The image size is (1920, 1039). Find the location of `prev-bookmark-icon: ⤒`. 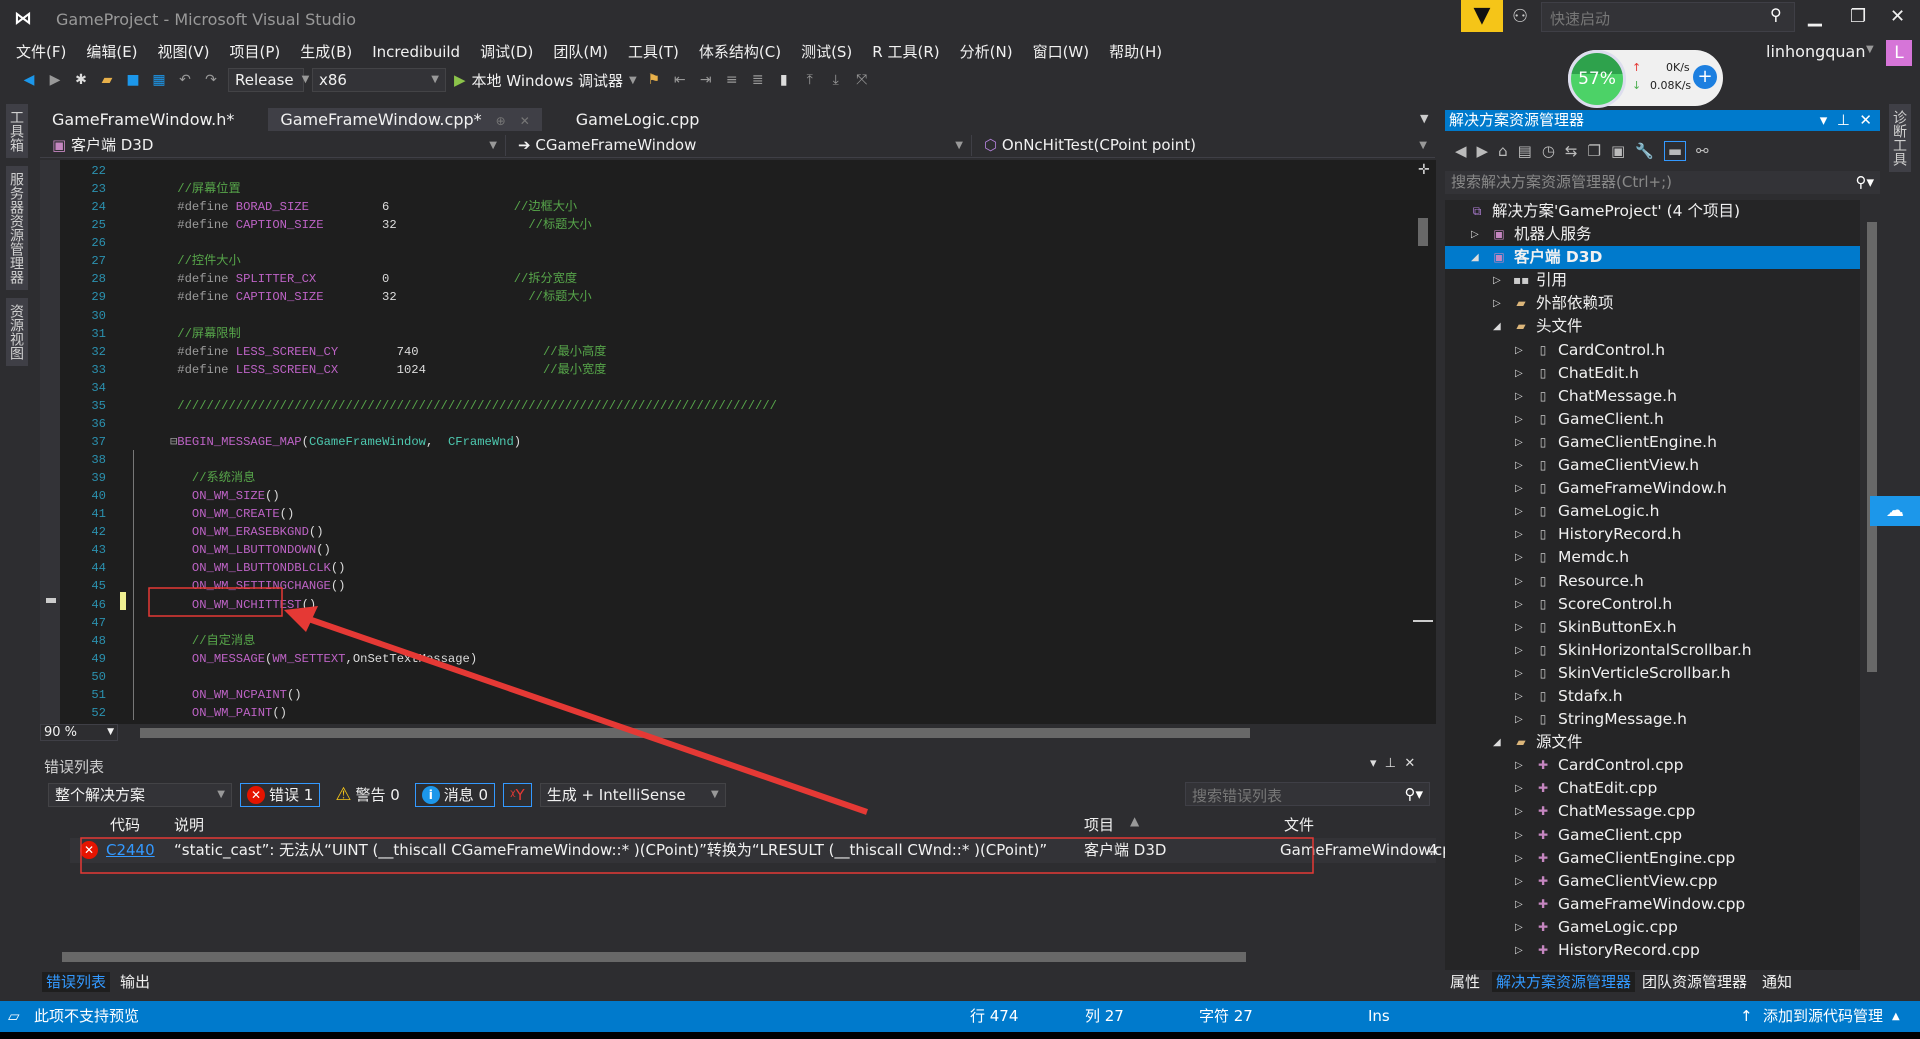

prev-bookmark-icon: ⤒ is located at coordinates (810, 80).